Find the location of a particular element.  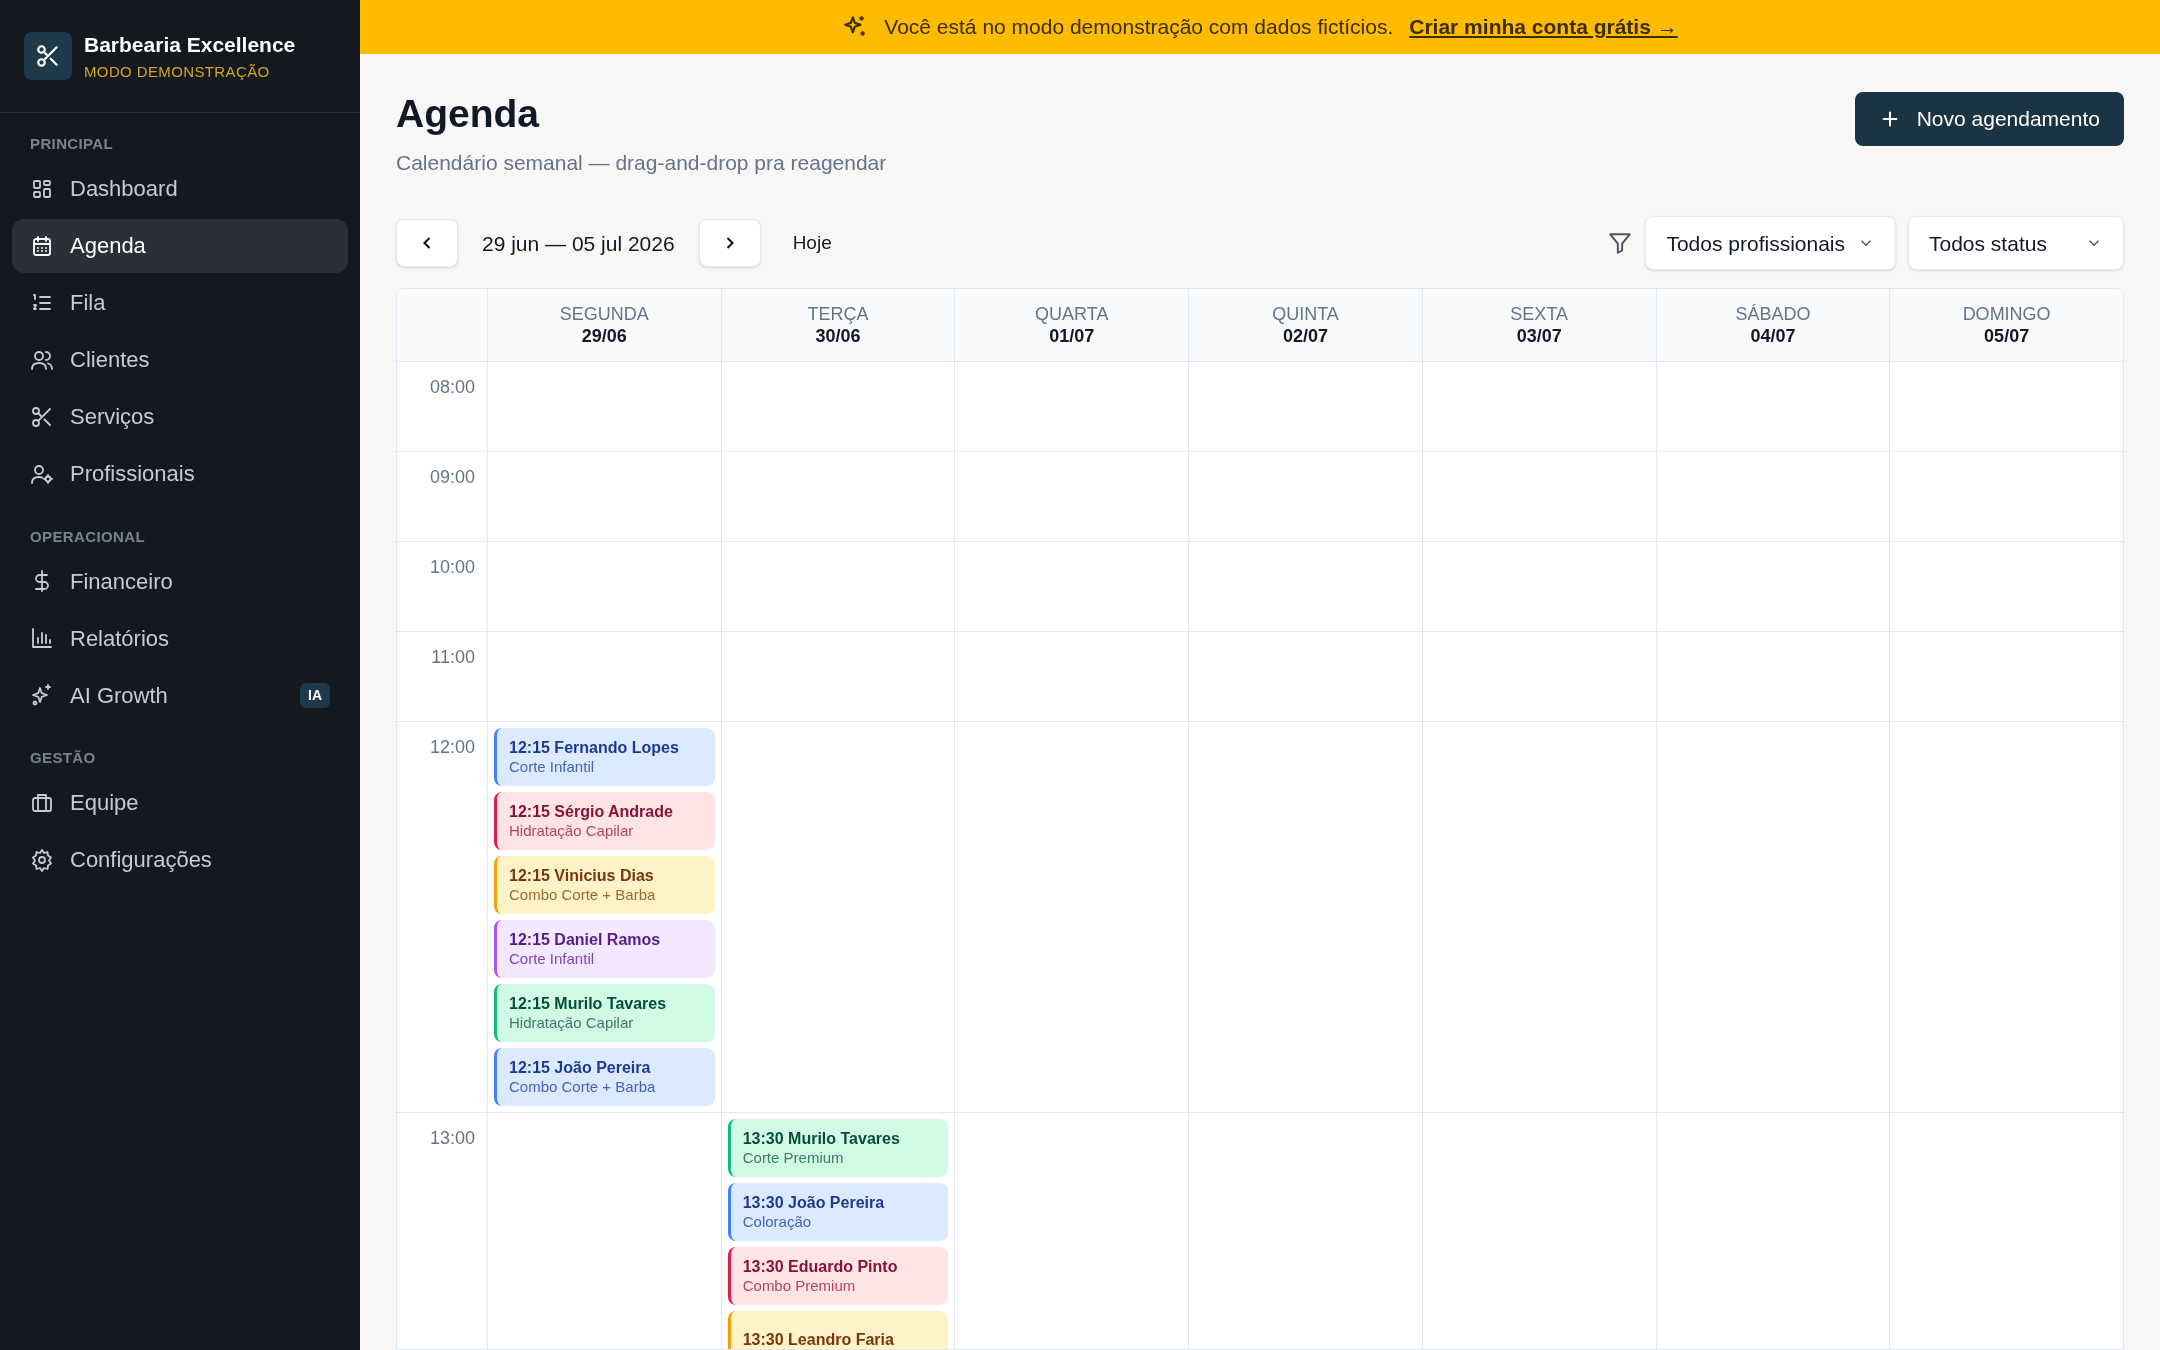

appointment-card: 13:30 Leandro Faria is located at coordinates (838, 1330).